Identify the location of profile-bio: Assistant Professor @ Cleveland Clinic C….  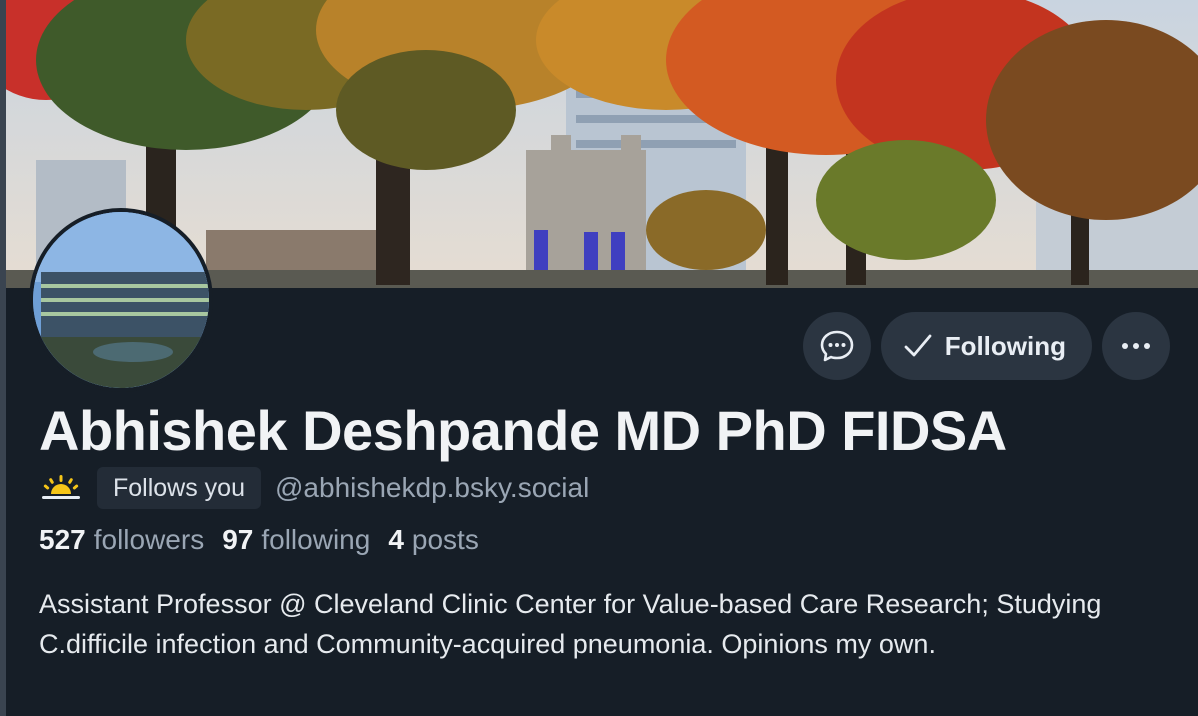
(570, 624).